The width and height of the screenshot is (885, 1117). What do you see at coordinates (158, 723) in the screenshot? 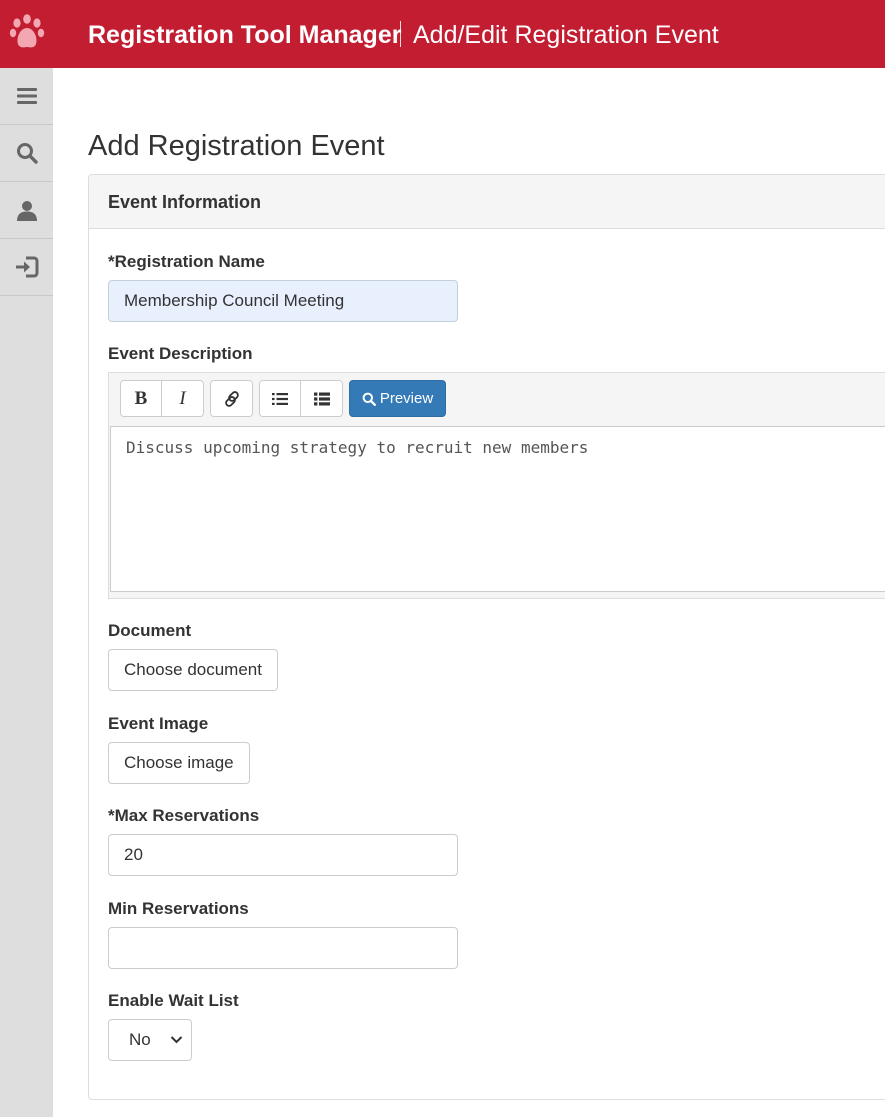
I see `event-image-label: Event Image` at bounding box center [158, 723].